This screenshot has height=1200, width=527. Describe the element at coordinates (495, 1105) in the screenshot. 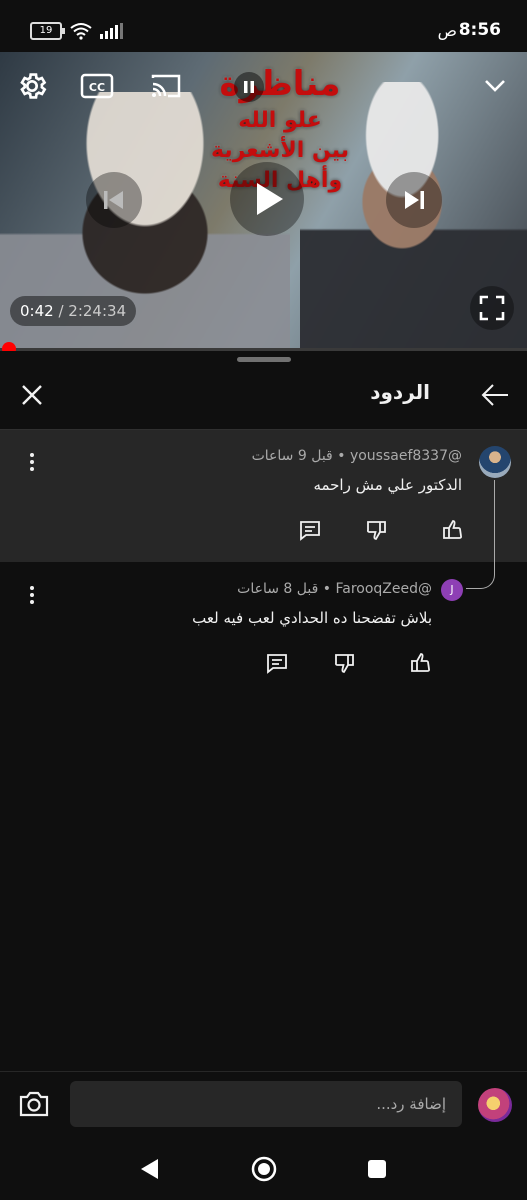

I see `user-avatar` at that location.